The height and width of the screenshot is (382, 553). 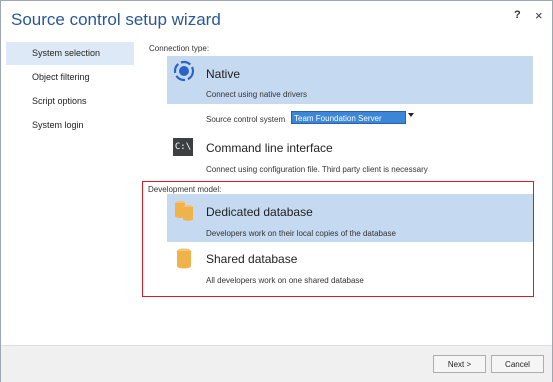 I want to click on command-prompt-icon: C:\, so click(x=183, y=147).